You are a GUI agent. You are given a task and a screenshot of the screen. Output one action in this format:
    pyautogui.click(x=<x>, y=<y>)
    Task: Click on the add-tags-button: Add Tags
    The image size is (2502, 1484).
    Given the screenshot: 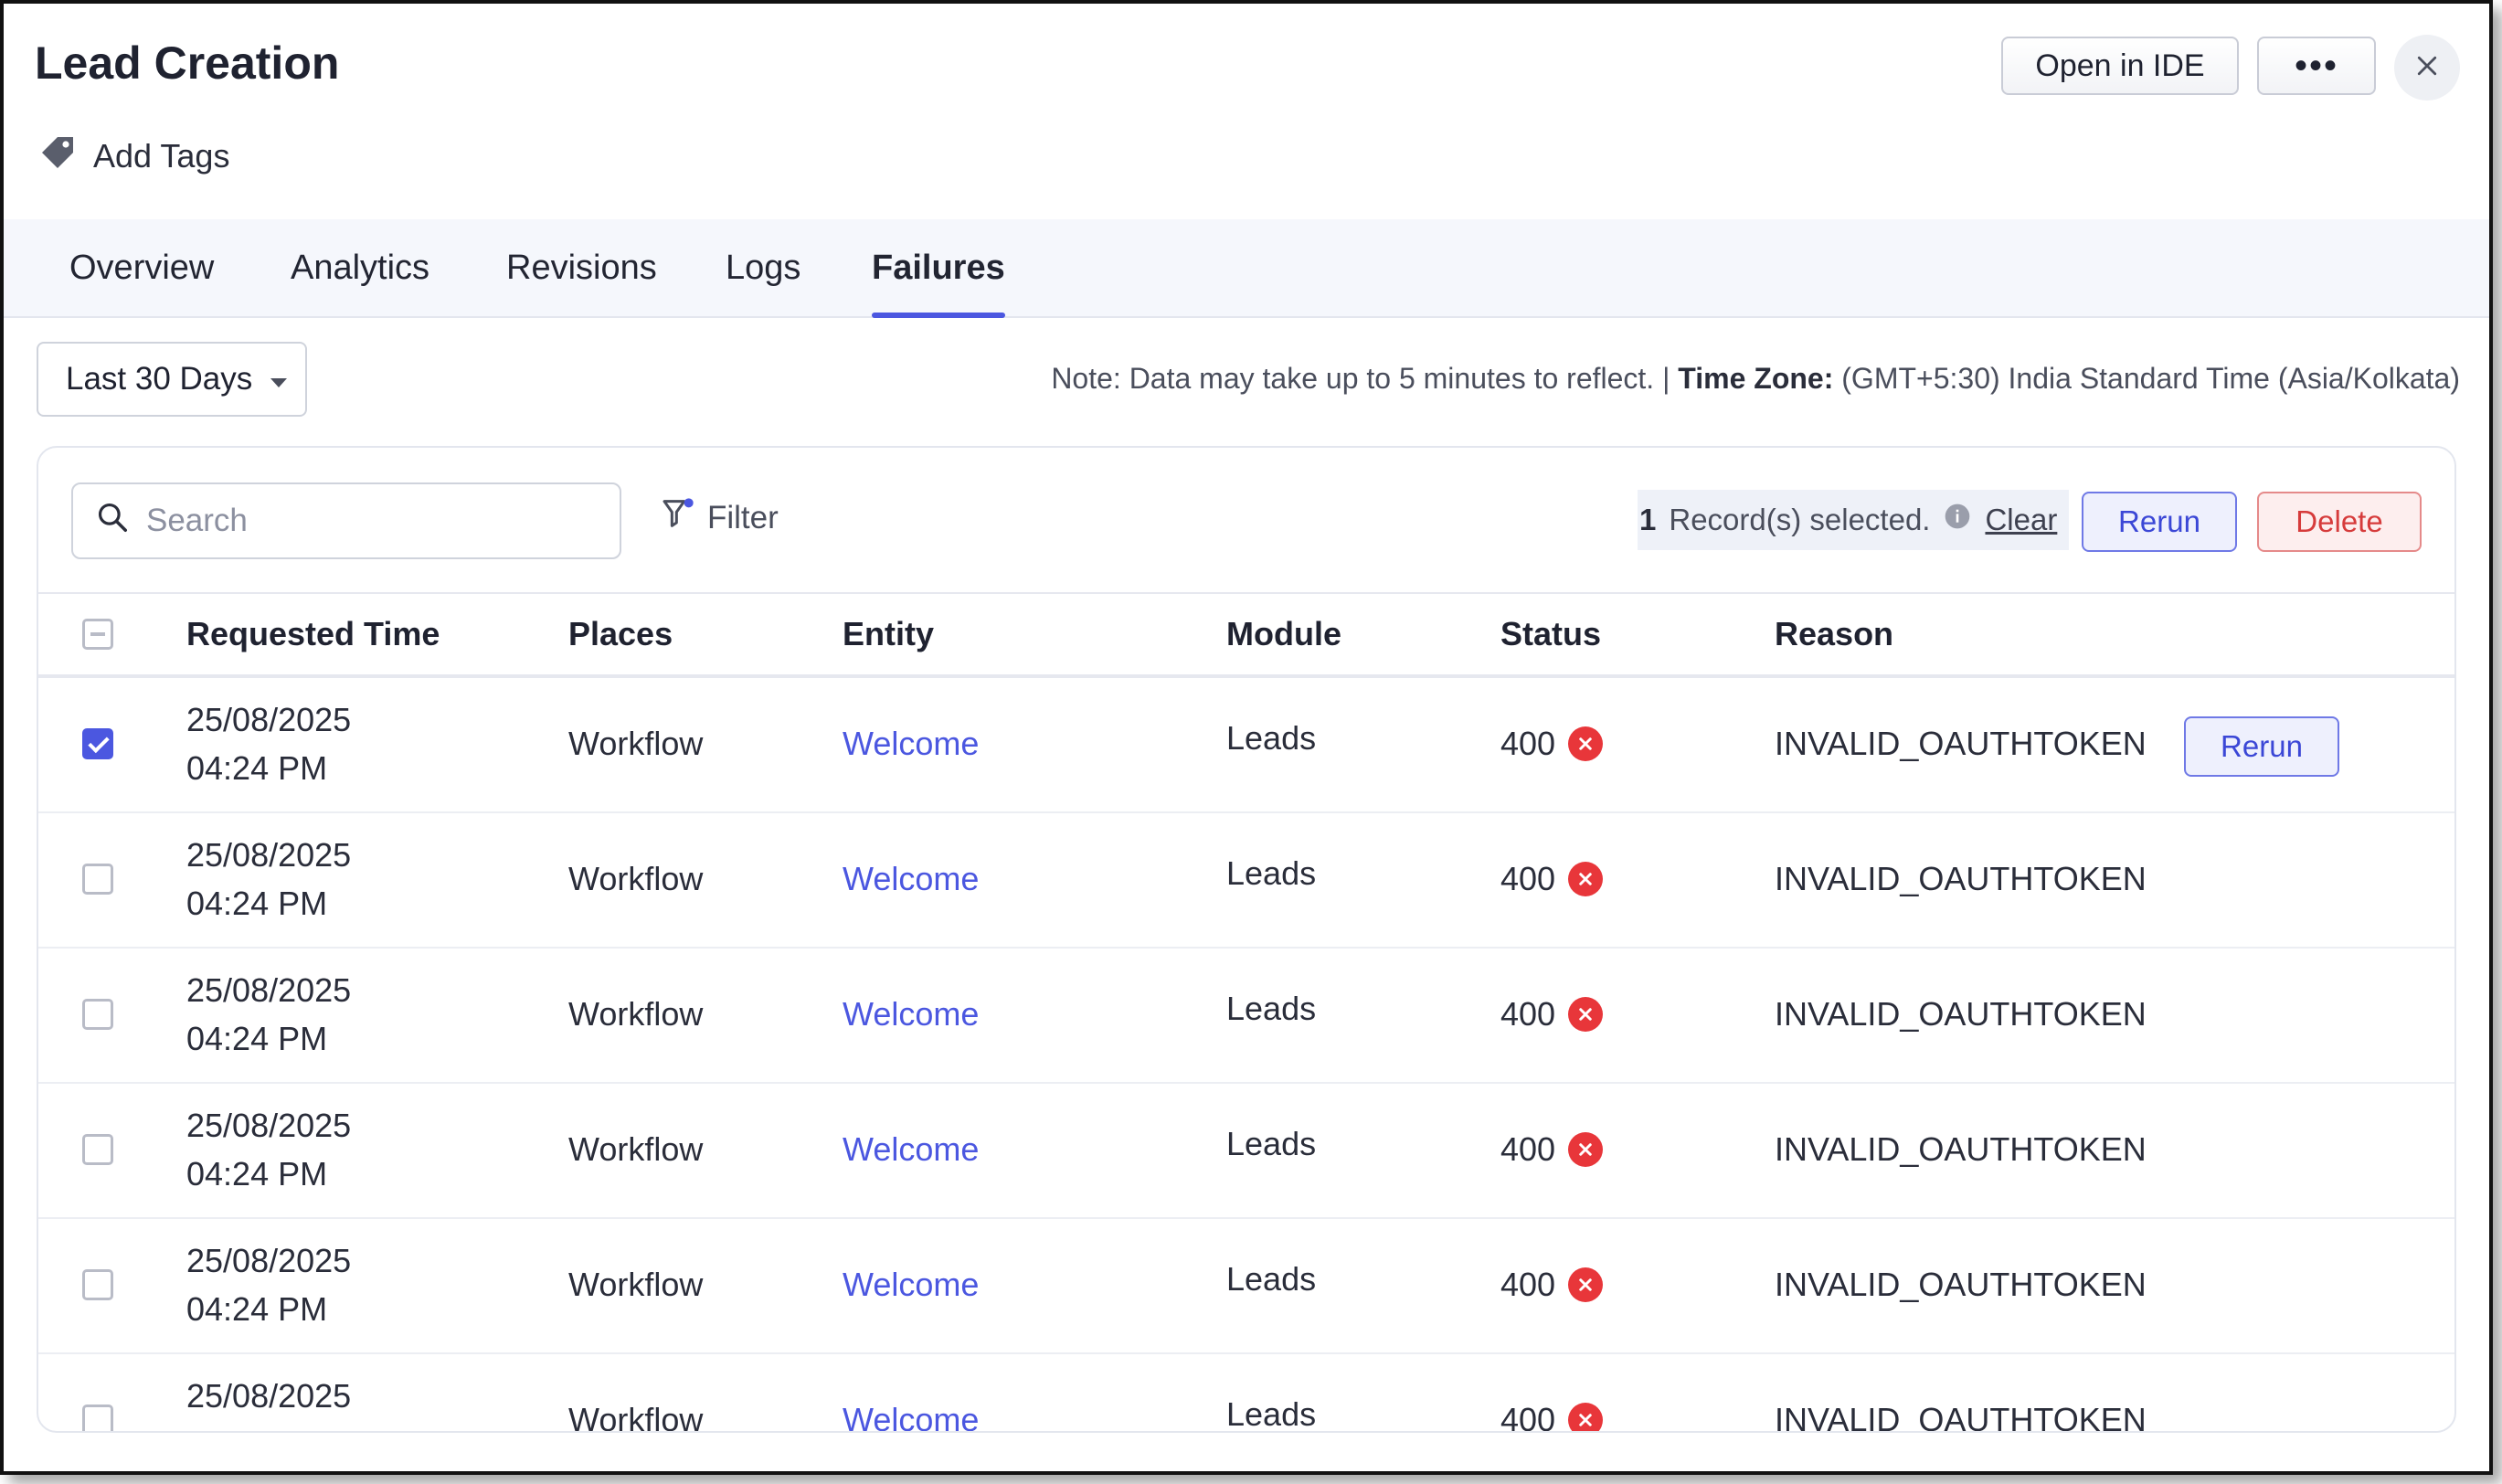 What is the action you would take?
    pyautogui.click(x=133, y=156)
    